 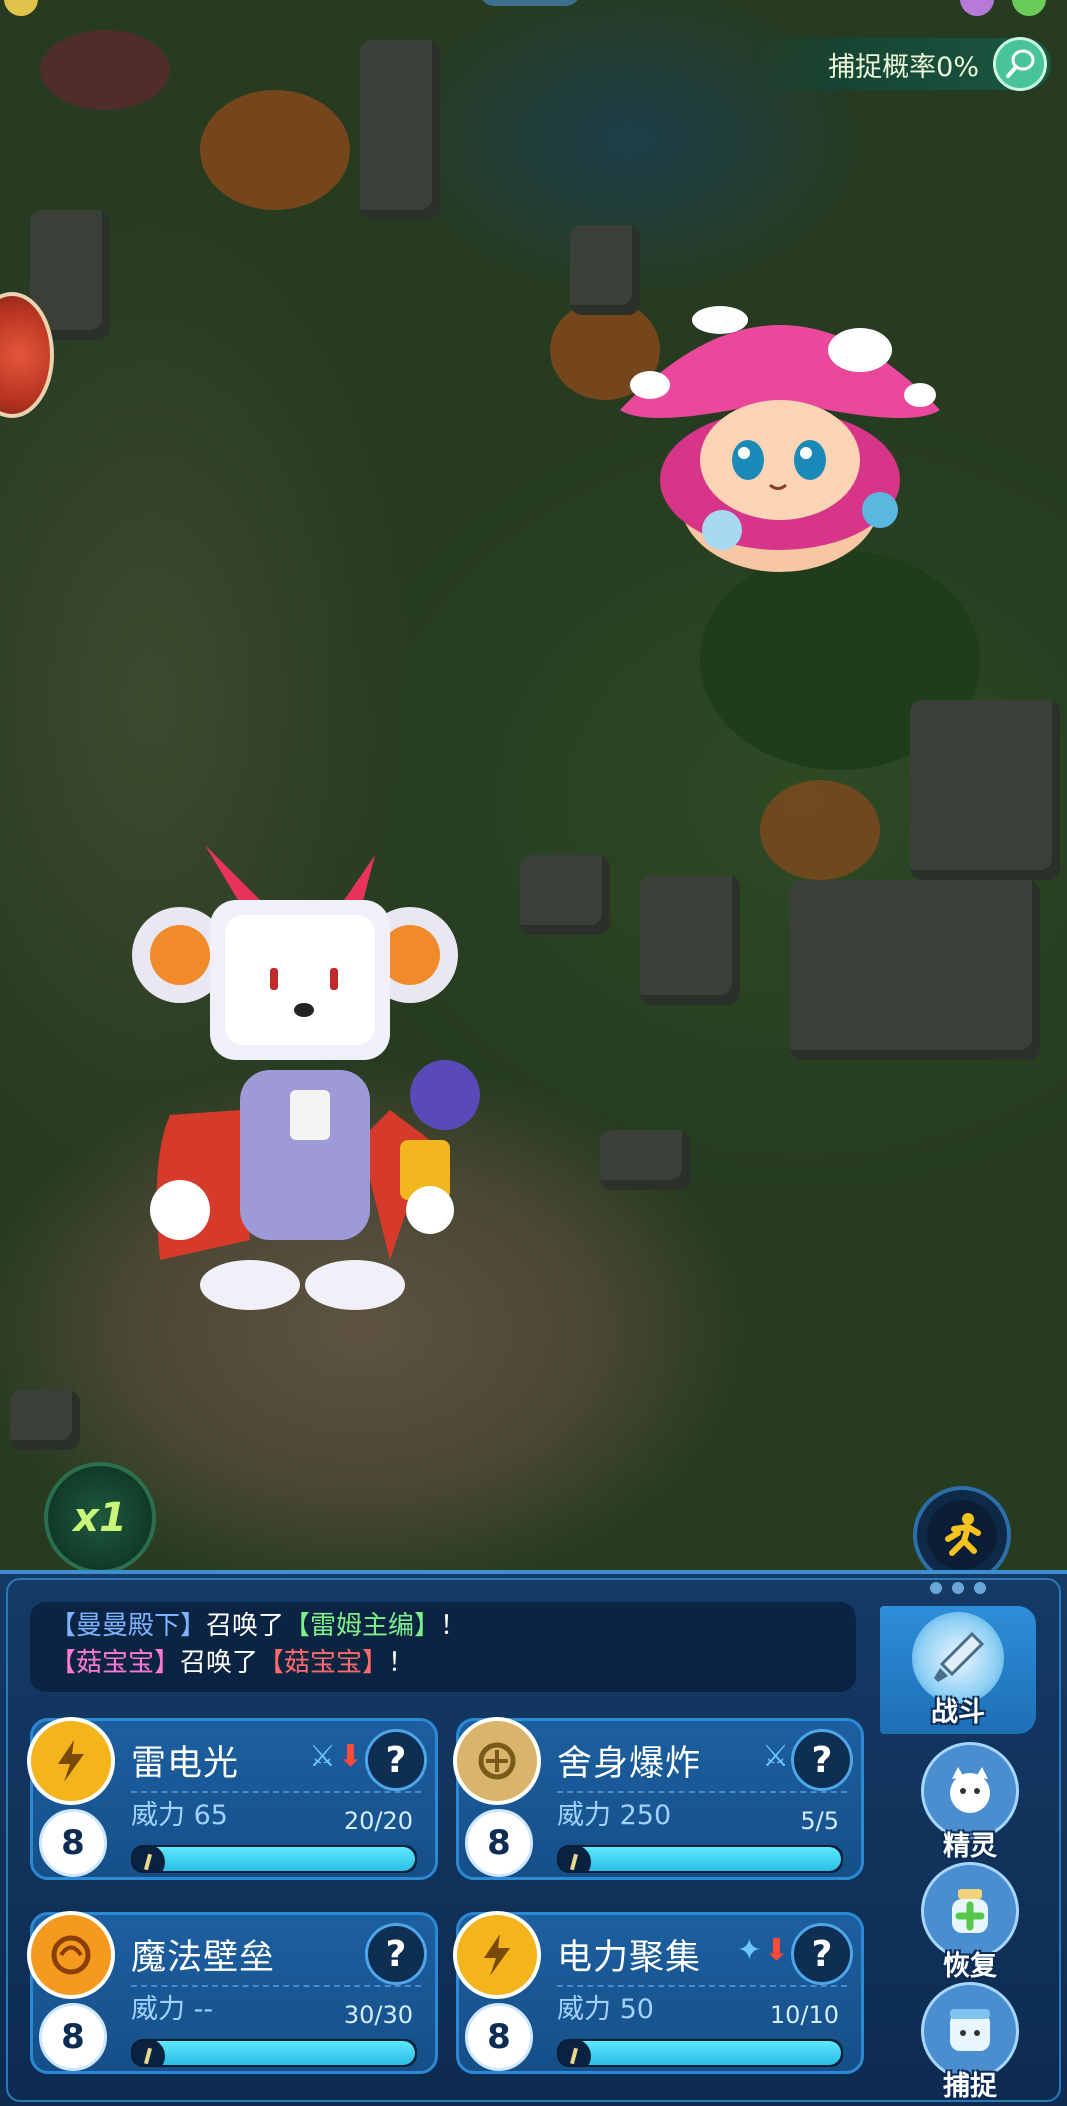 I want to click on skill-tags: ⚔, so click(x=775, y=1756).